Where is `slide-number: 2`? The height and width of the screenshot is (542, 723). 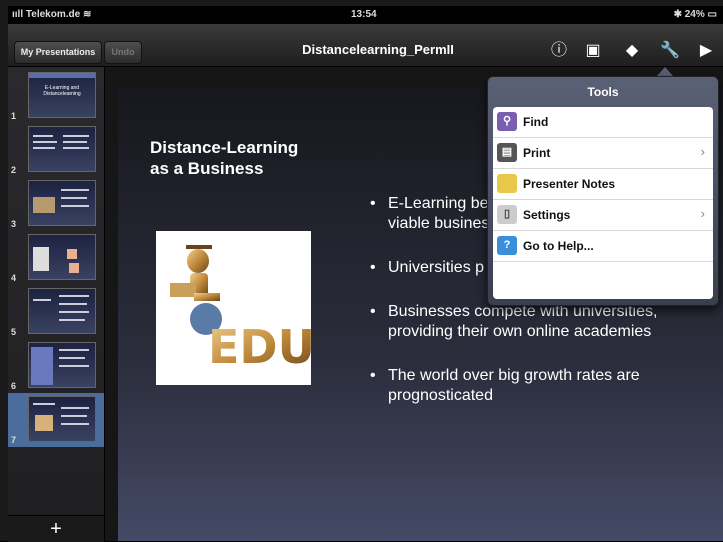
slide-number: 2 is located at coordinates (14, 170).